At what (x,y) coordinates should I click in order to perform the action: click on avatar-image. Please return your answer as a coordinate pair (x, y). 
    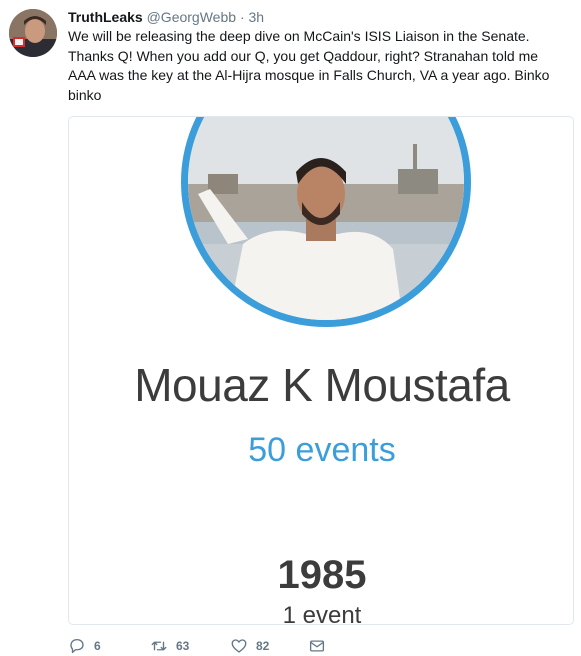
    Looking at the image, I should click on (33, 33).